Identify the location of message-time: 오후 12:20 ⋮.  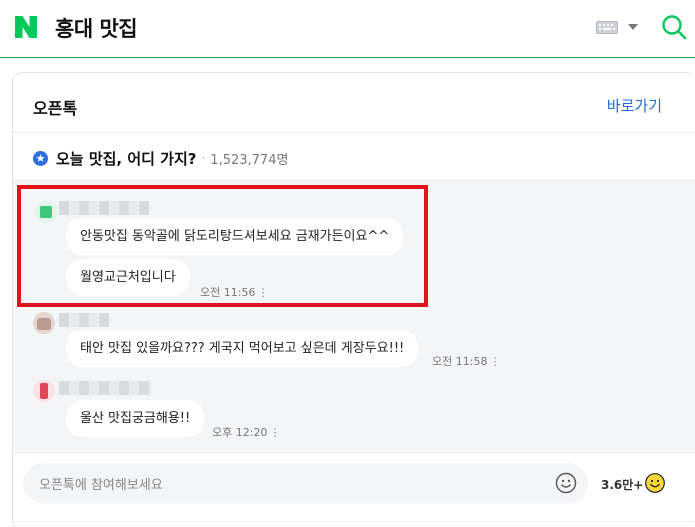
(246, 432).